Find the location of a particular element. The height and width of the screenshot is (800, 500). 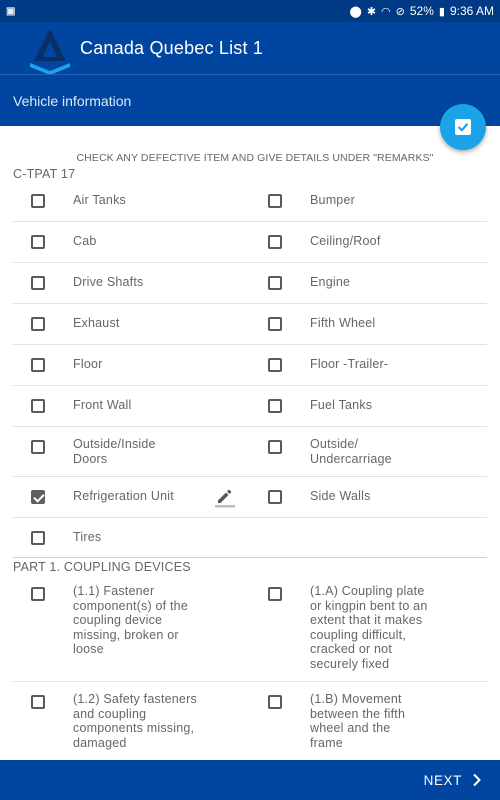

item-label: Cab is located at coordinates (85, 241).